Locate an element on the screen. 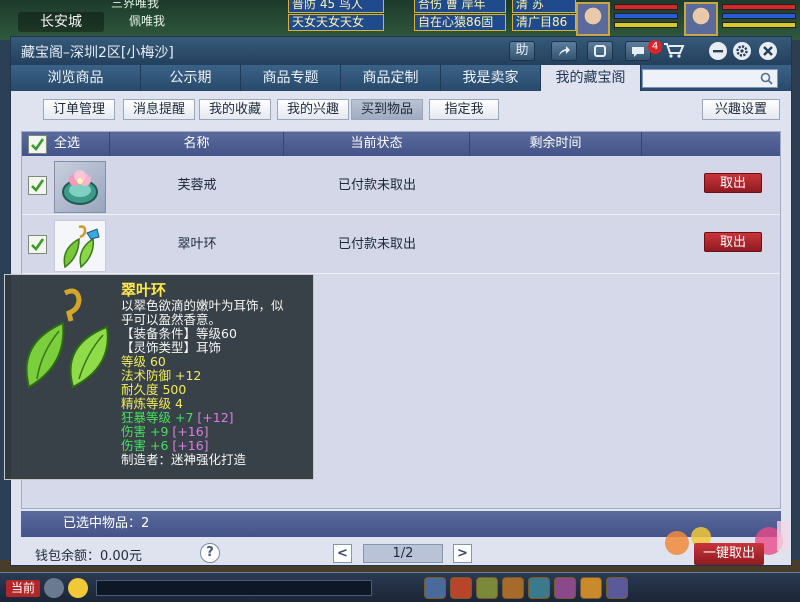 The image size is (800, 602). main-tab-bar: 浏览商品 公示期 商品专题 商品定制 我是卖家 我的藏宝阁 is located at coordinates (401, 78).